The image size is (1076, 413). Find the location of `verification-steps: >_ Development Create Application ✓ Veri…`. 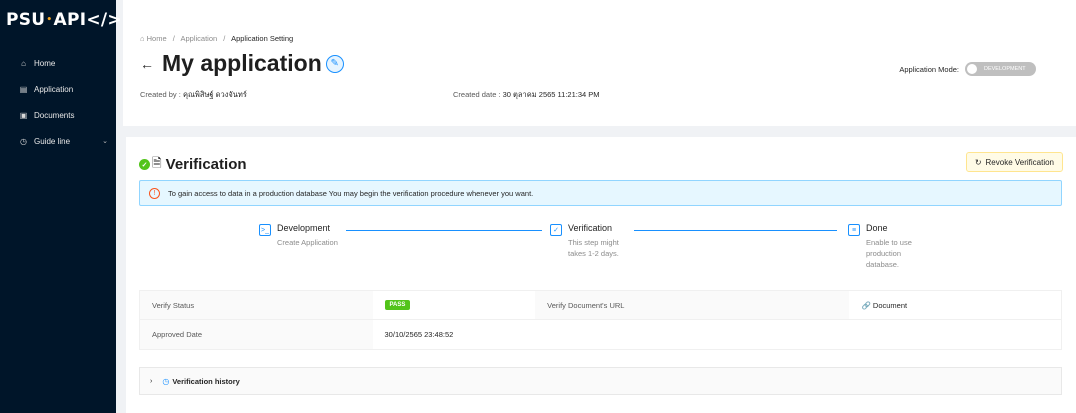

verification-steps: >_ Development Create Application ✓ Veri… is located at coordinates (601, 253).